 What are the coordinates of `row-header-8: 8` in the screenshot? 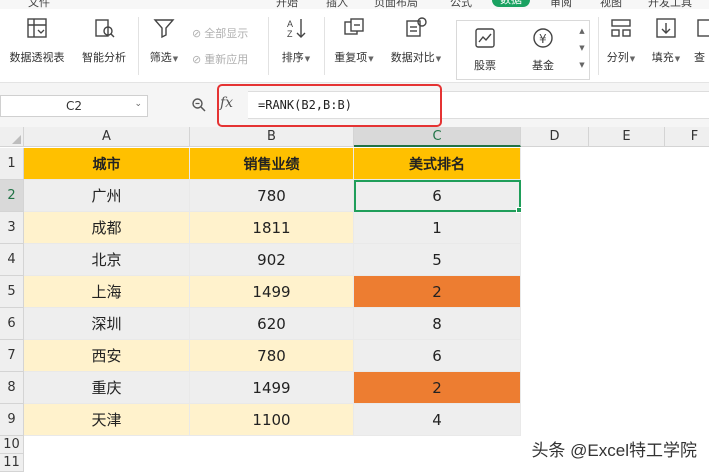 It's located at (12, 388).